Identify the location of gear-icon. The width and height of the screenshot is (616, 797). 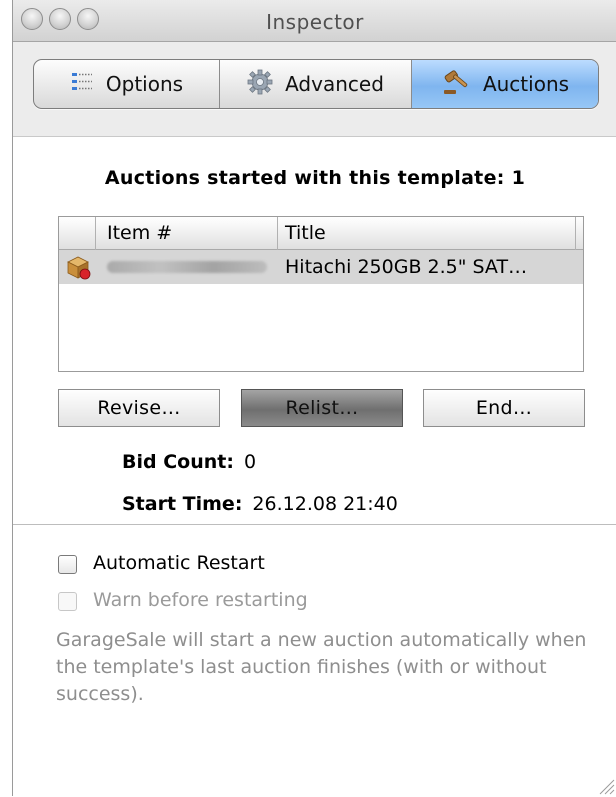
(260, 84).